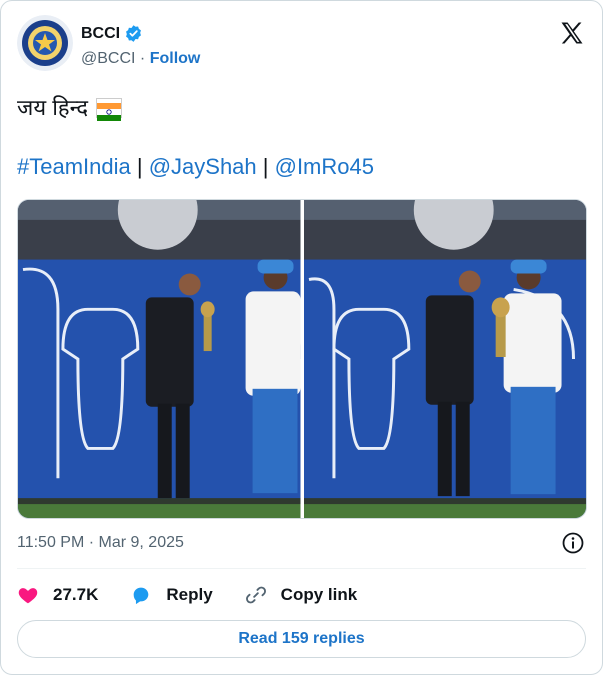  I want to click on tweet-timestamp: 11:50 PM · Mar 9, 2025, so click(100, 543).